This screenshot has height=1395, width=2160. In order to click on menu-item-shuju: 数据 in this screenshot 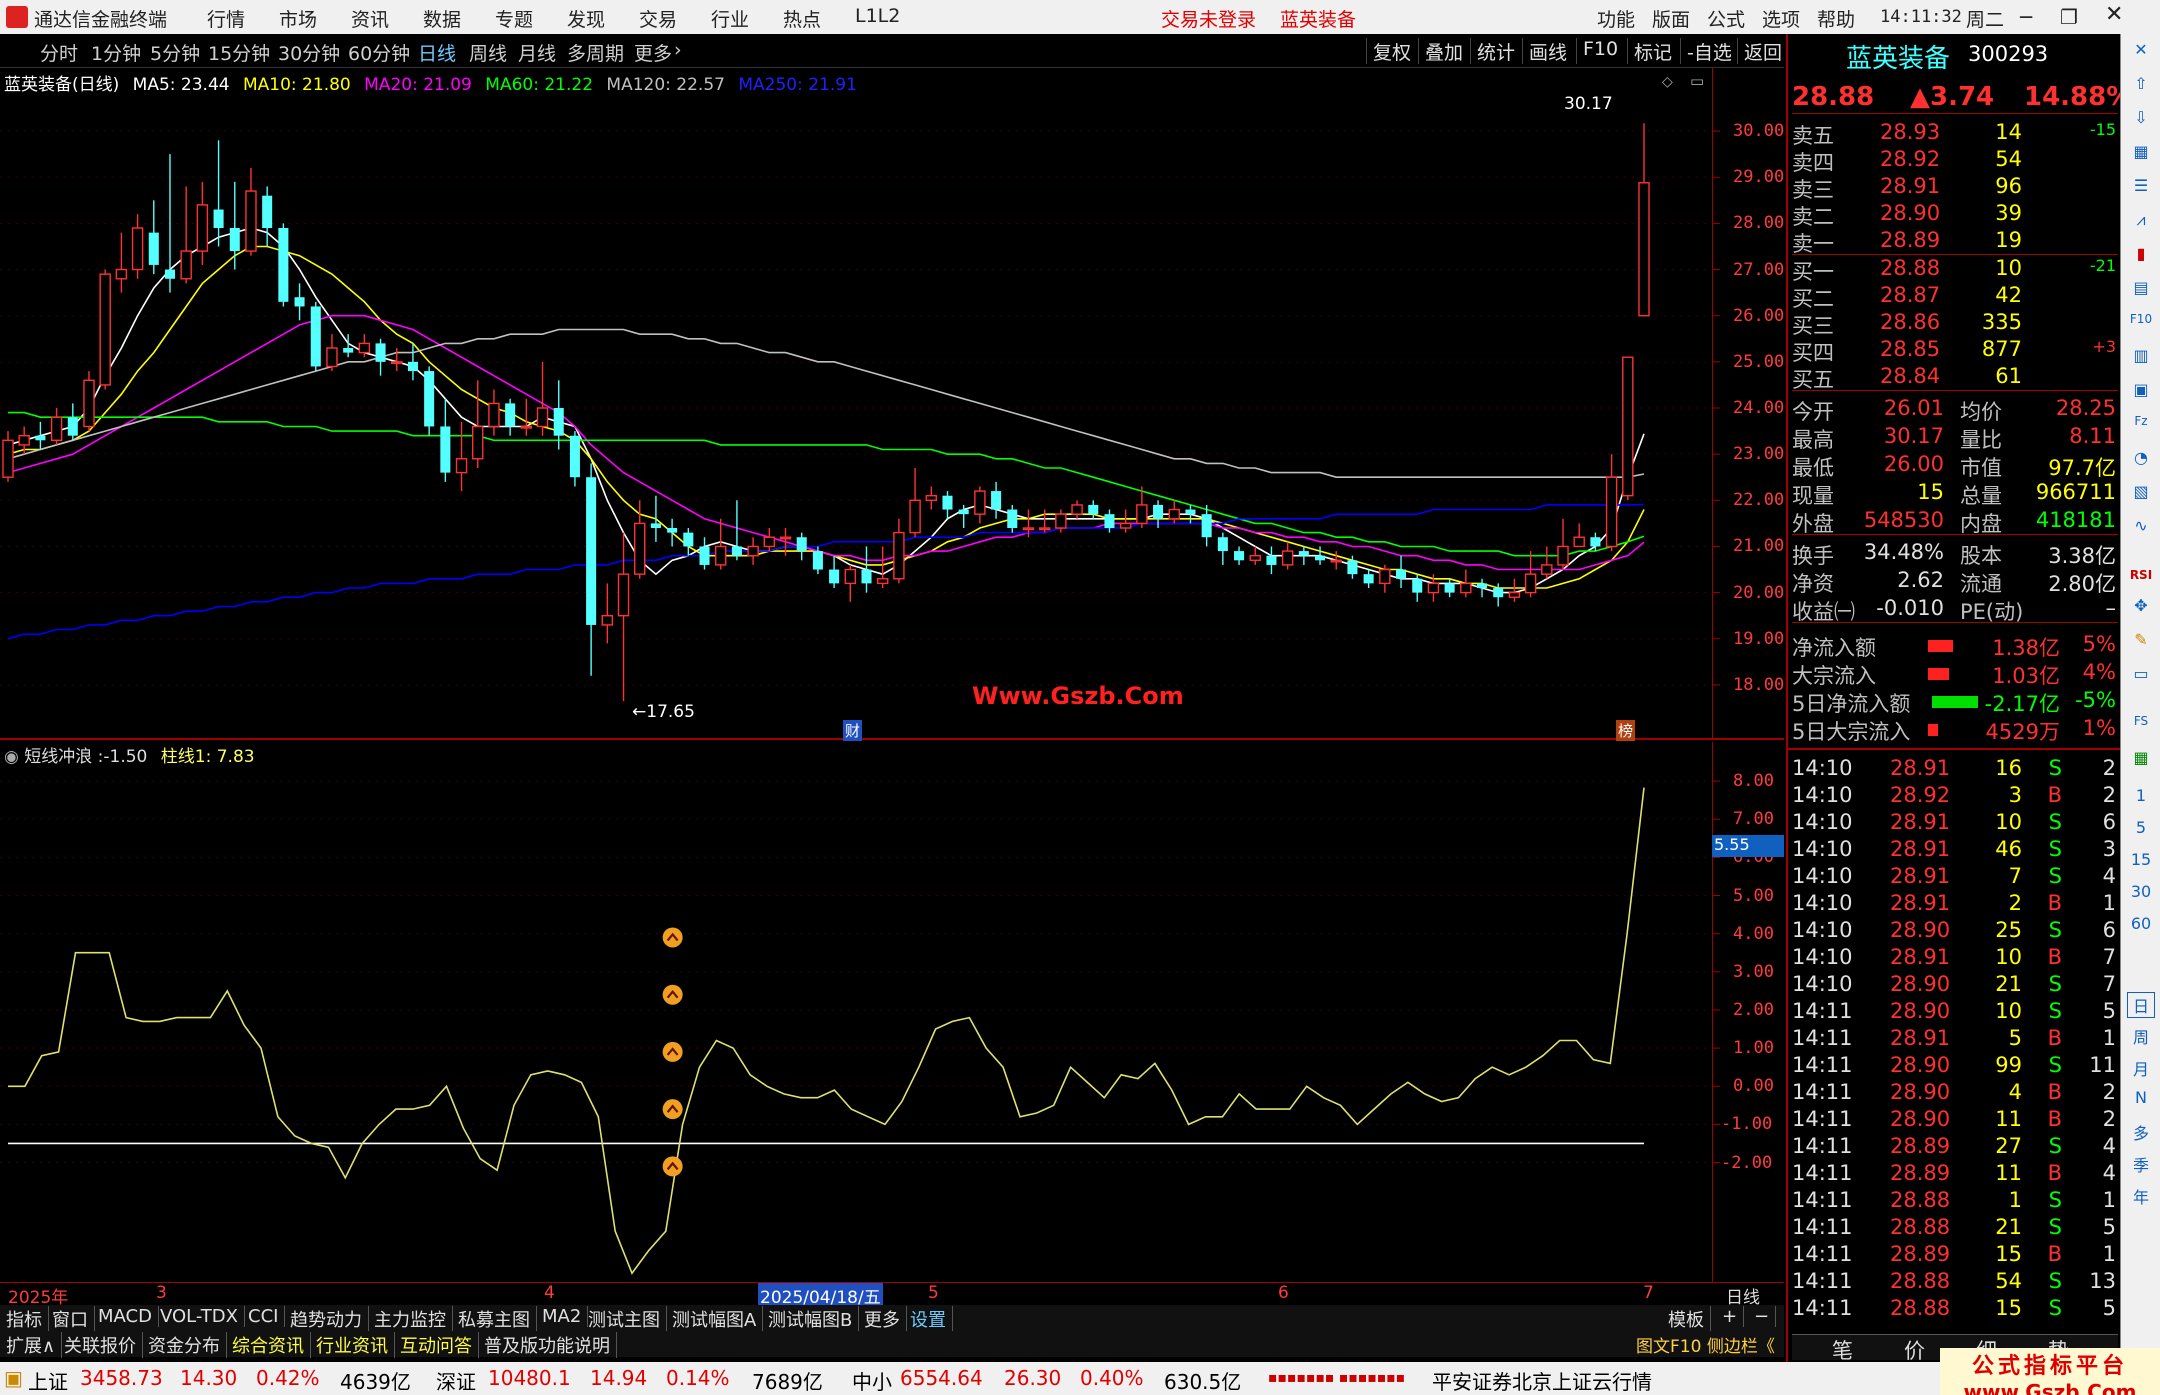, I will do `click(442, 18)`.